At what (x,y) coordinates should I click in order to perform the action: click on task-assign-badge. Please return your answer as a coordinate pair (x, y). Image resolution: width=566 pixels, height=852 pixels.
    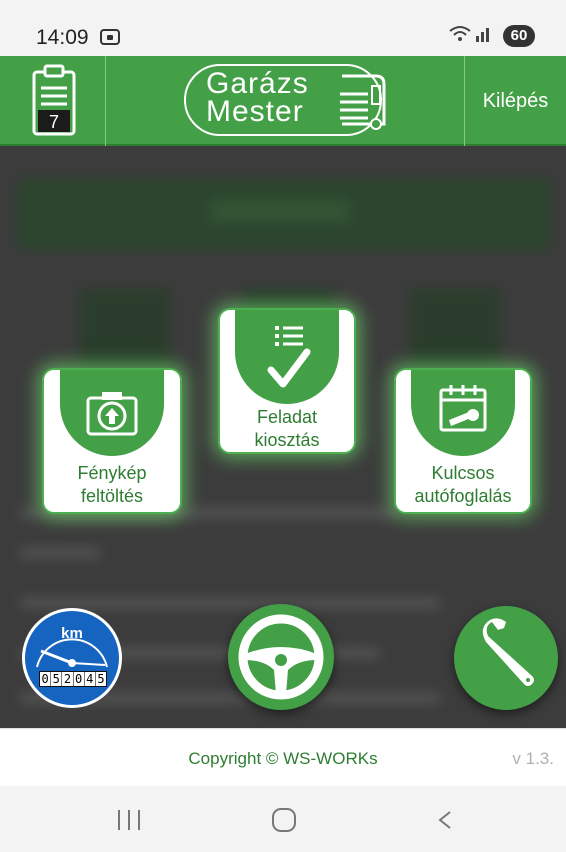
    Looking at the image, I should click on (287, 357).